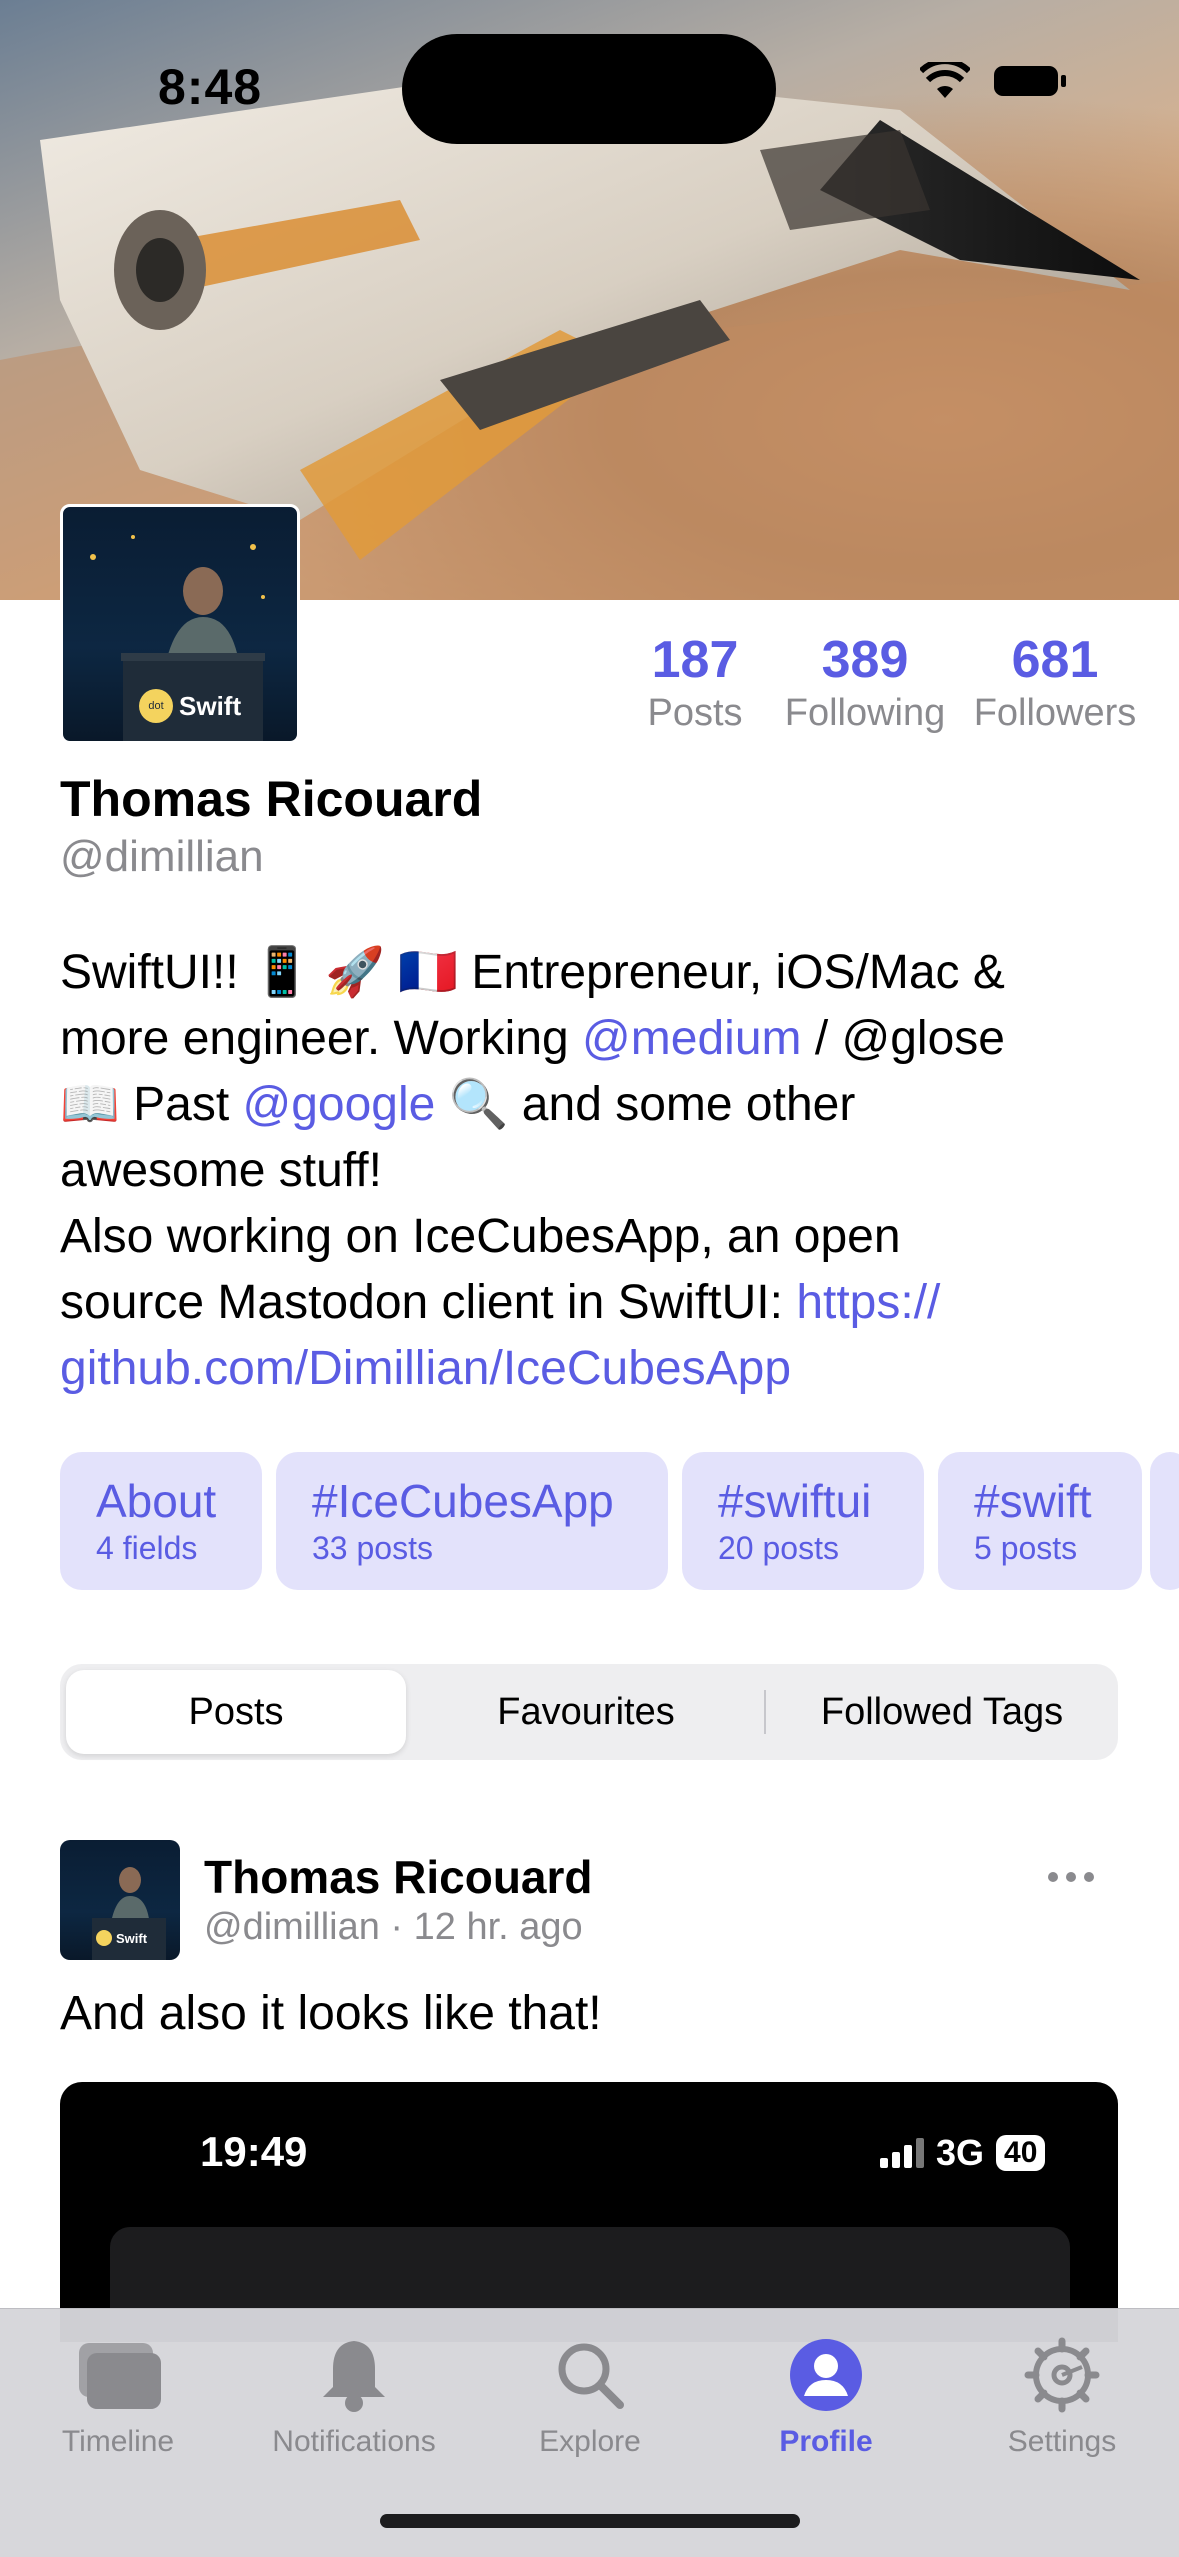  I want to click on chip-title: #IceCubesApp, so click(463, 1501).